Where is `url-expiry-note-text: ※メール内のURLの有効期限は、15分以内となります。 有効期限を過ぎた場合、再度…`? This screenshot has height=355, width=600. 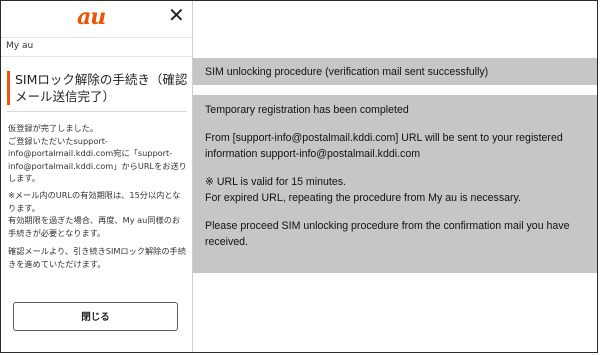 url-expiry-note-text: ※メール内のURLの有効期限は、15分以内となります。 有効期限を過ぎた場合、再度… is located at coordinates (94, 214).